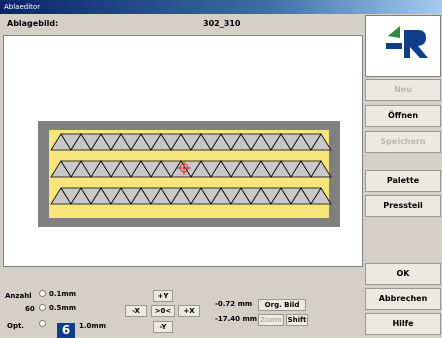  What do you see at coordinates (394, 46) in the screenshot?
I see `logo-blue-bar` at bounding box center [394, 46].